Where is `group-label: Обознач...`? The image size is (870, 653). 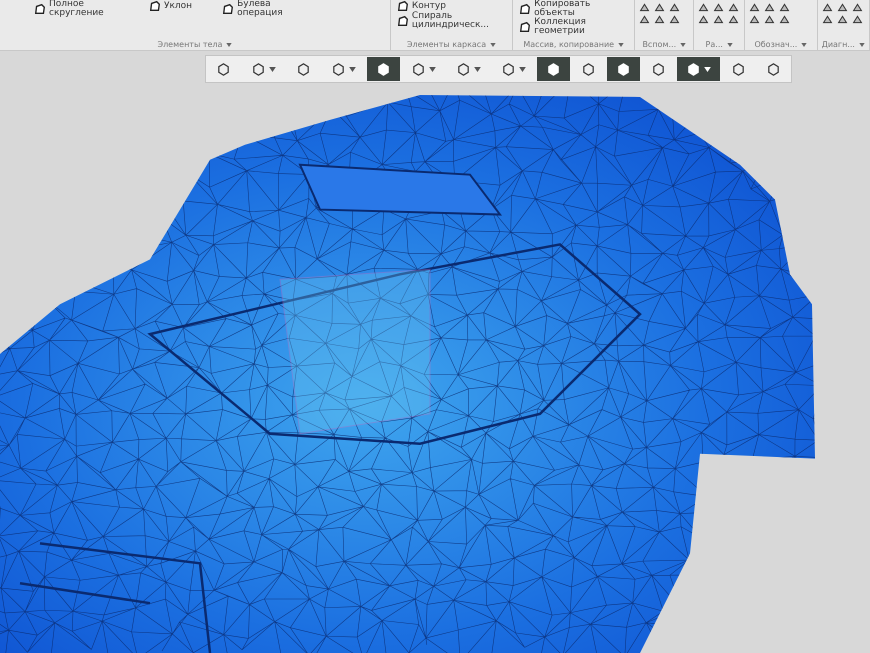 group-label: Обознач... is located at coordinates (776, 44).